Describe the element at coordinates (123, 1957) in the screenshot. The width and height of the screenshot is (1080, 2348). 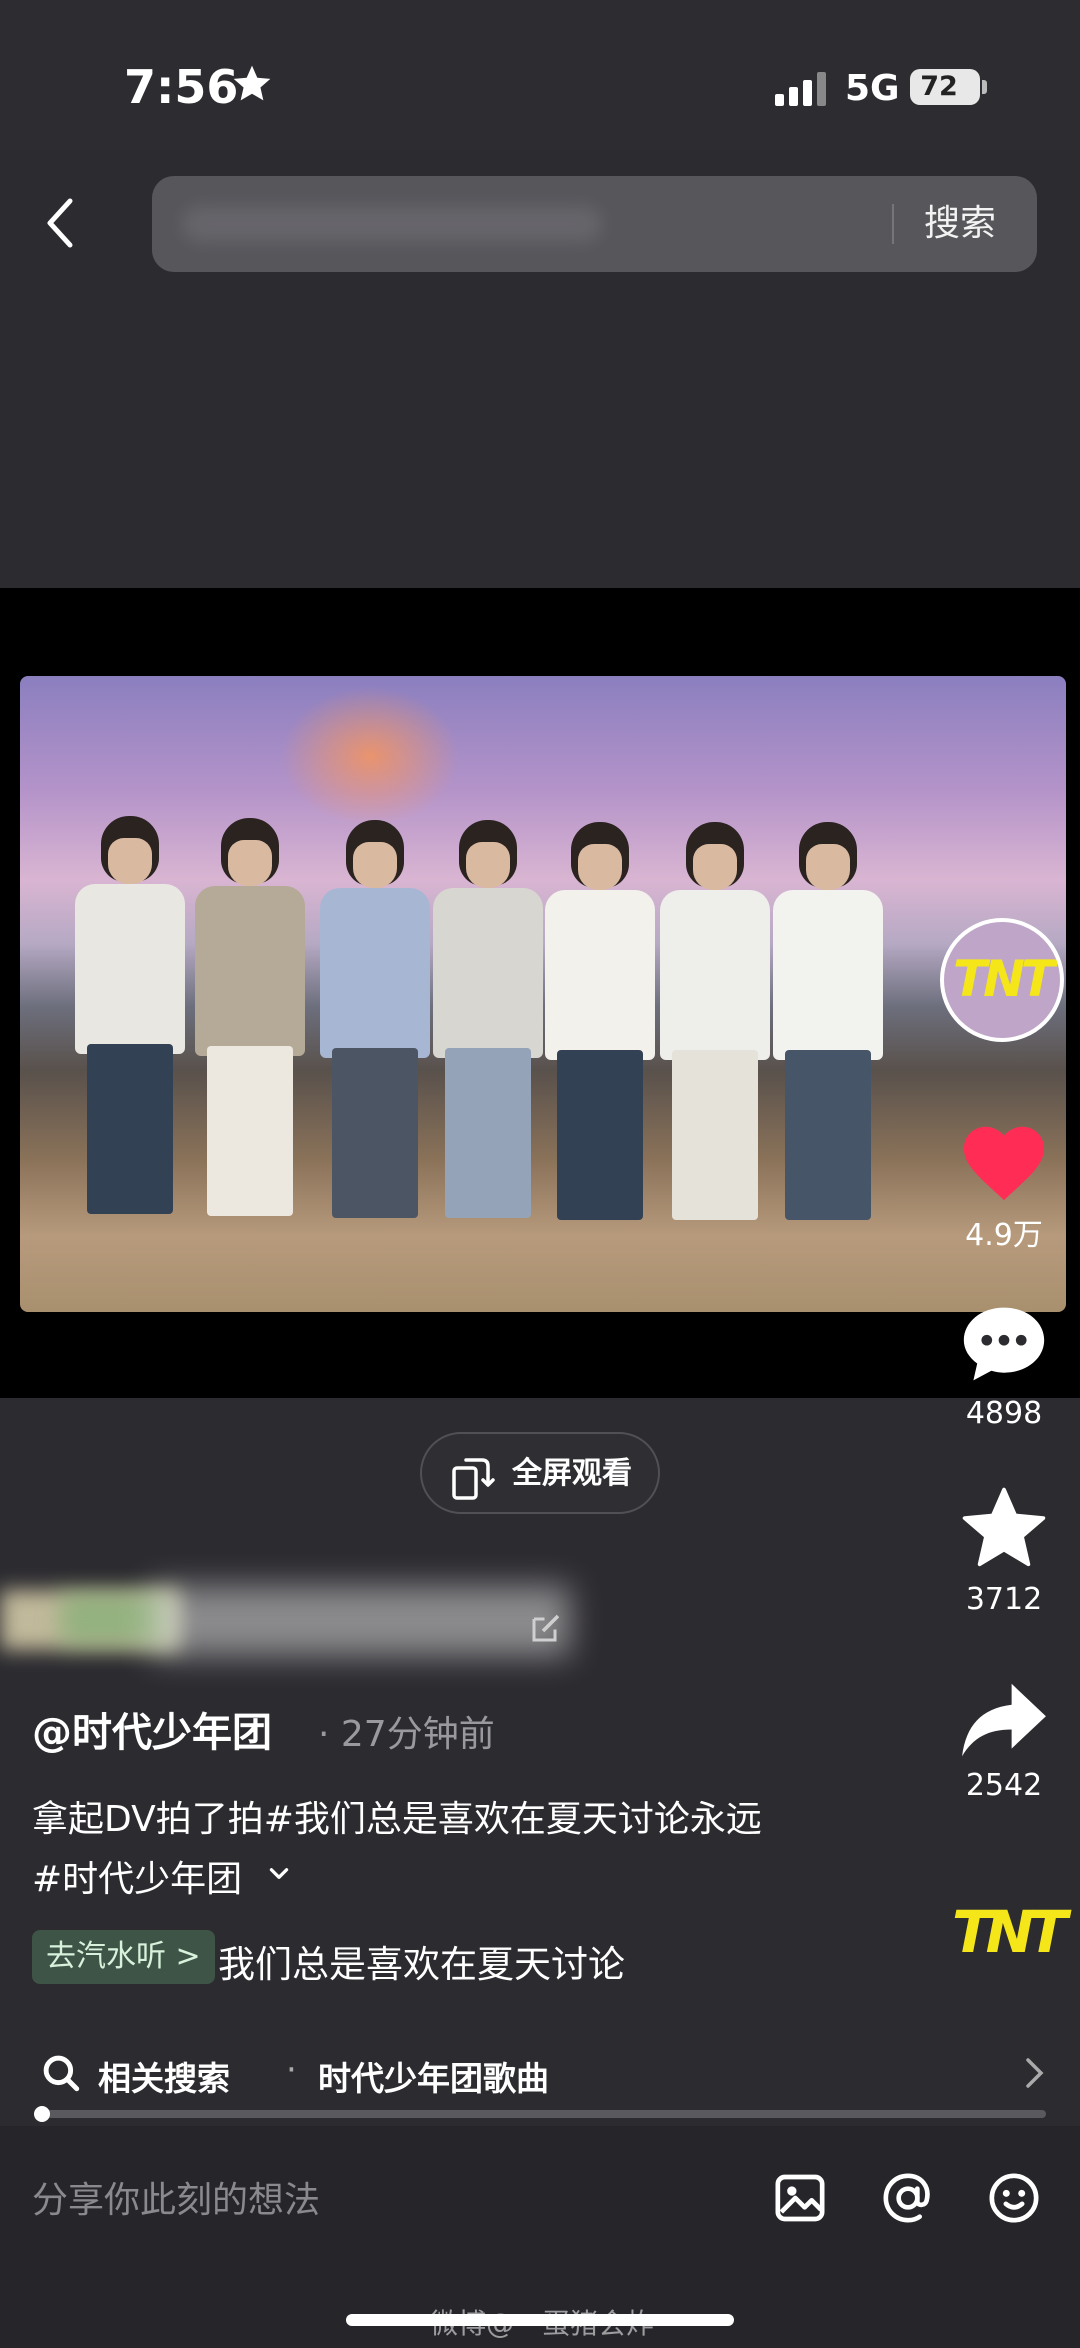
I see `music-source-tag: 去汽水听 >` at that location.